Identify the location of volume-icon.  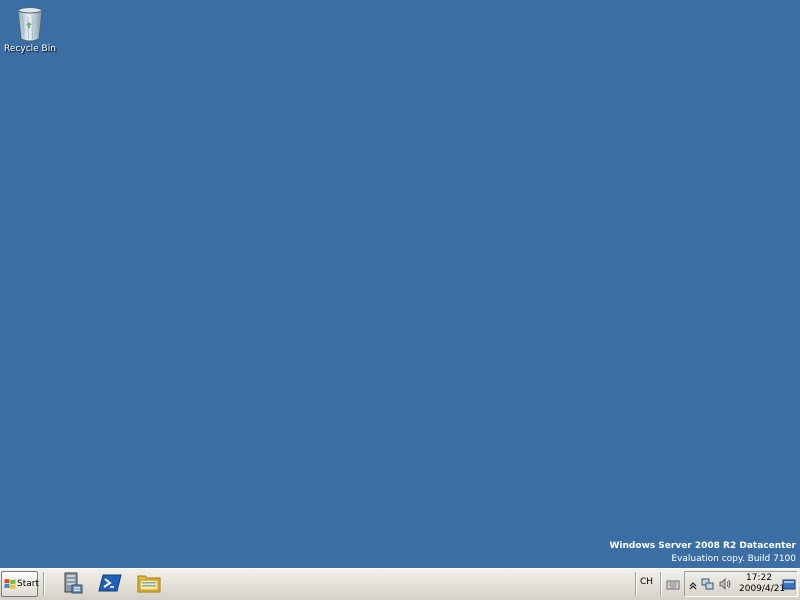
(725, 585).